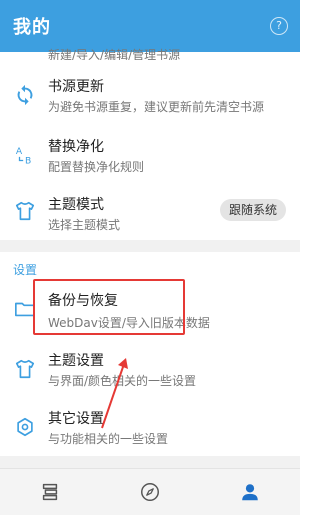 The height and width of the screenshot is (515, 320). What do you see at coordinates (156, 107) in the screenshot?
I see `item-subtitle: 为避免书源重复，建议更新前先清空书源` at bounding box center [156, 107].